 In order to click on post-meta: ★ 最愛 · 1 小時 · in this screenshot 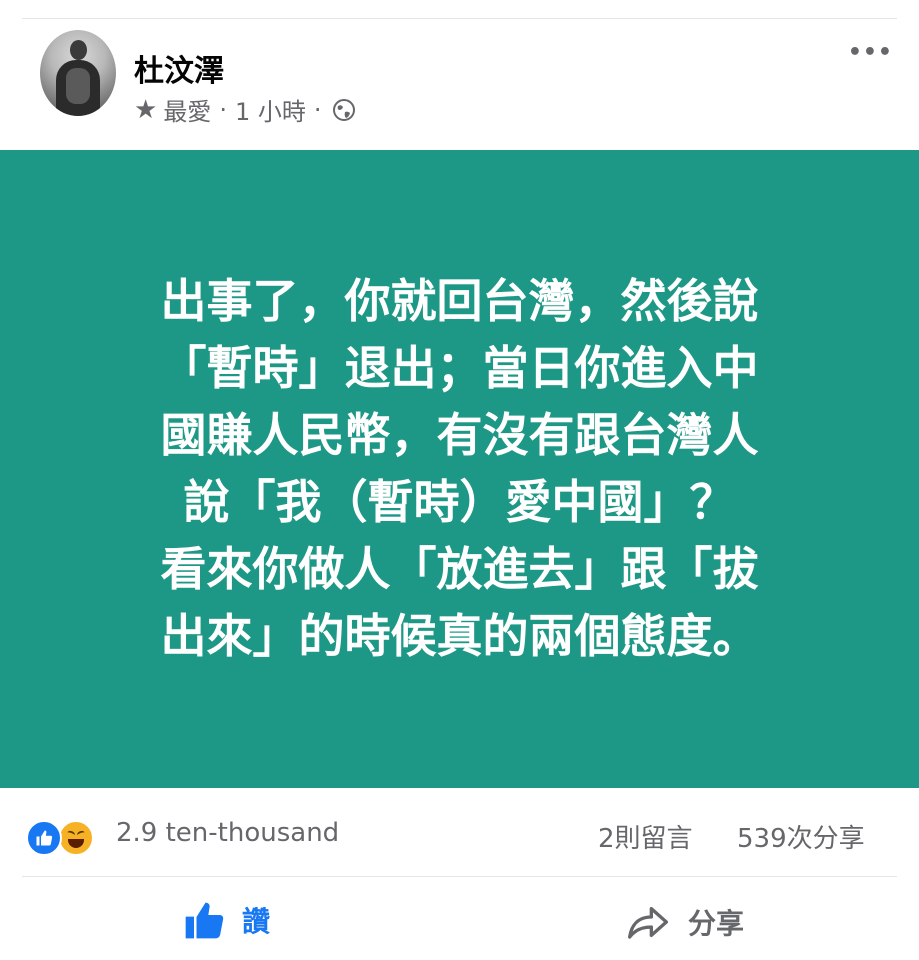, I will do `click(245, 109)`.